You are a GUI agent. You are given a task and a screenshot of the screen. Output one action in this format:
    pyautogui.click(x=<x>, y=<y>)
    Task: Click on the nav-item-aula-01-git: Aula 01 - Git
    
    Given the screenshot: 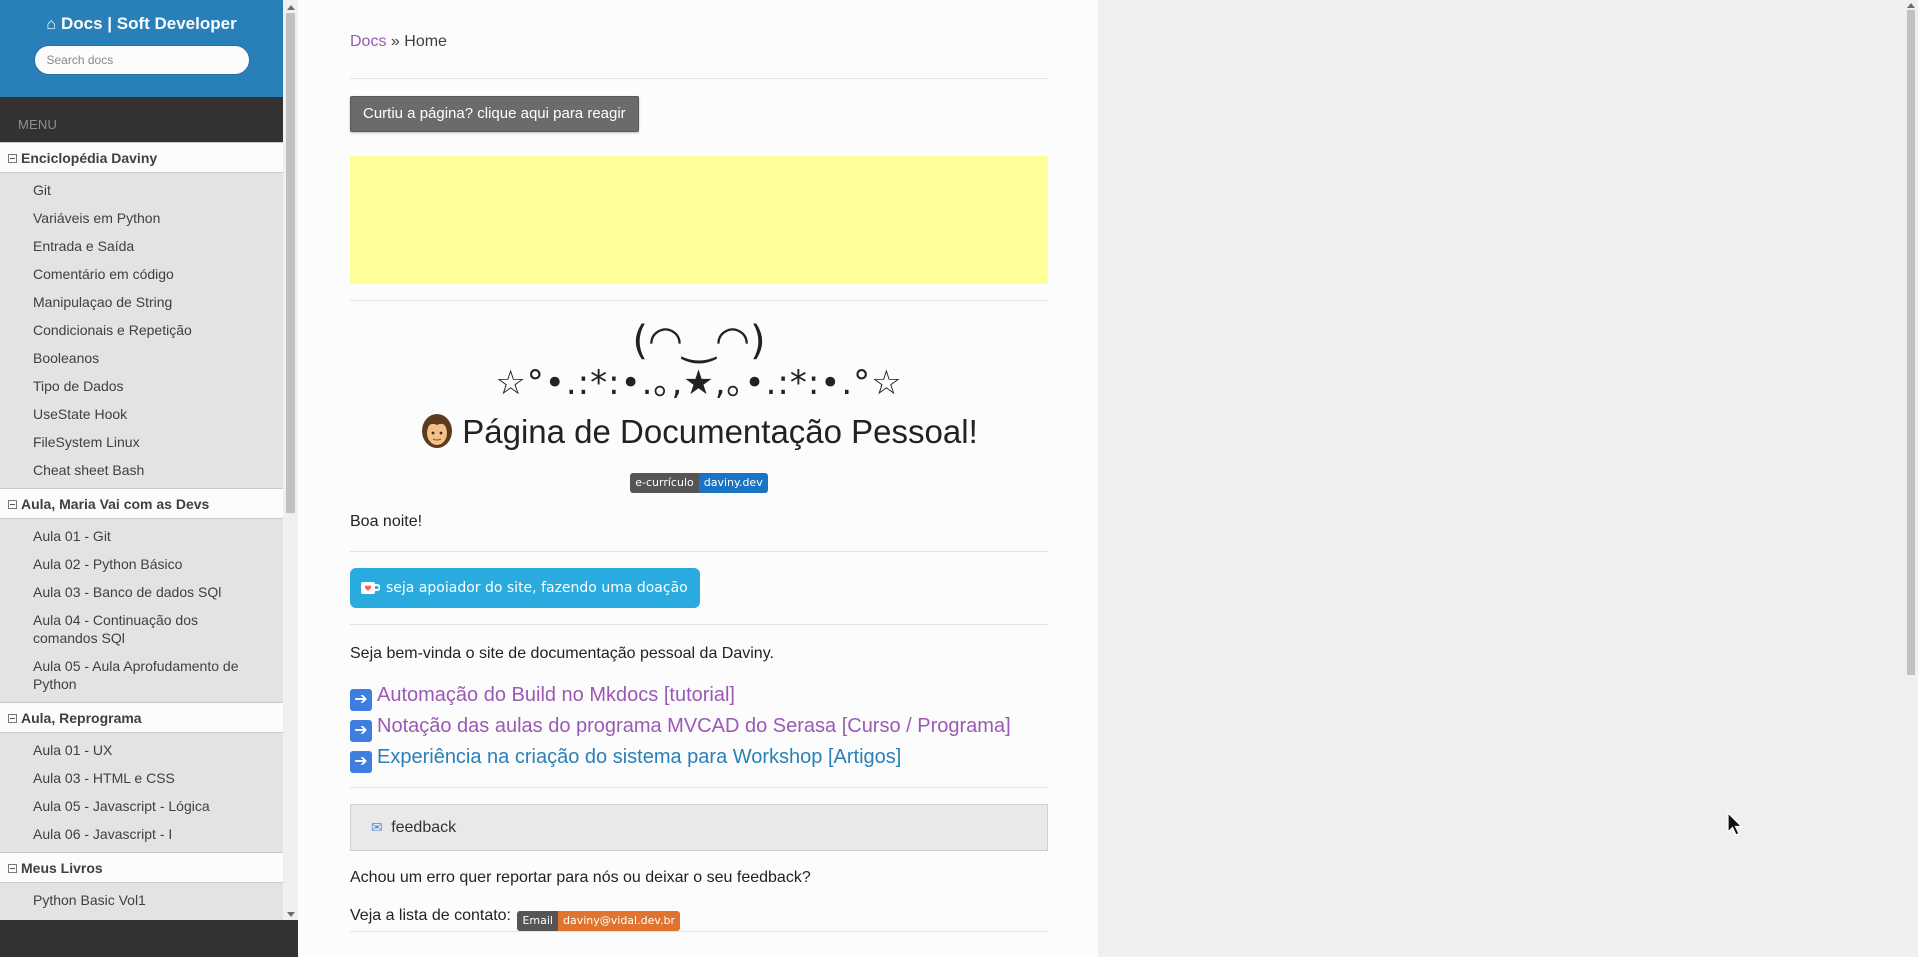 What is the action you would take?
    pyautogui.click(x=141, y=536)
    